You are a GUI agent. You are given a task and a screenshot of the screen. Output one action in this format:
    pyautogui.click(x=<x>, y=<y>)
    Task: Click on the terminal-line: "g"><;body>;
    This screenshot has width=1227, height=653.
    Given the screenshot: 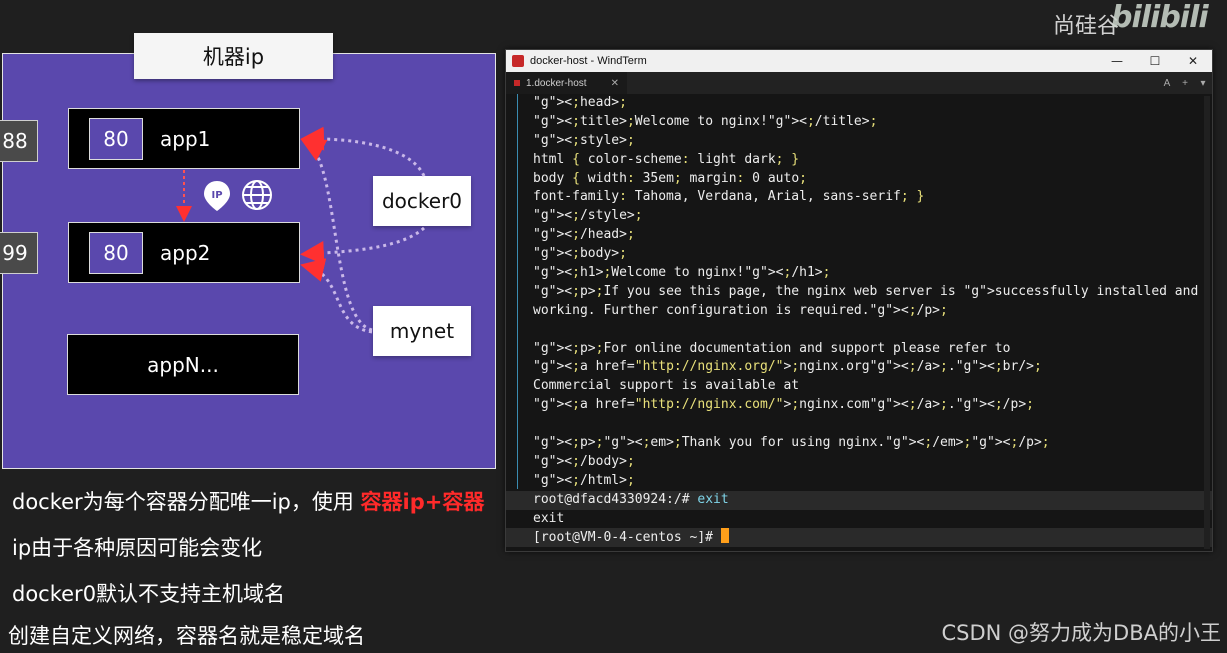 What is the action you would take?
    pyautogui.click(x=580, y=254)
    